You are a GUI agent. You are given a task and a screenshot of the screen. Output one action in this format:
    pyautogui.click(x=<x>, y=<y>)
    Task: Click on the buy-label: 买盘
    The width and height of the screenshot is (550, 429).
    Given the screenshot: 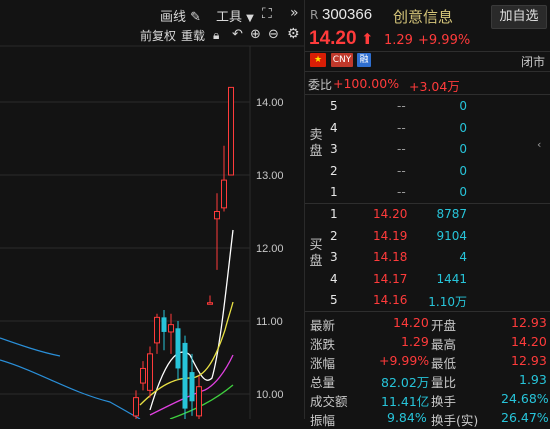 What is the action you would take?
    pyautogui.click(x=316, y=253)
    